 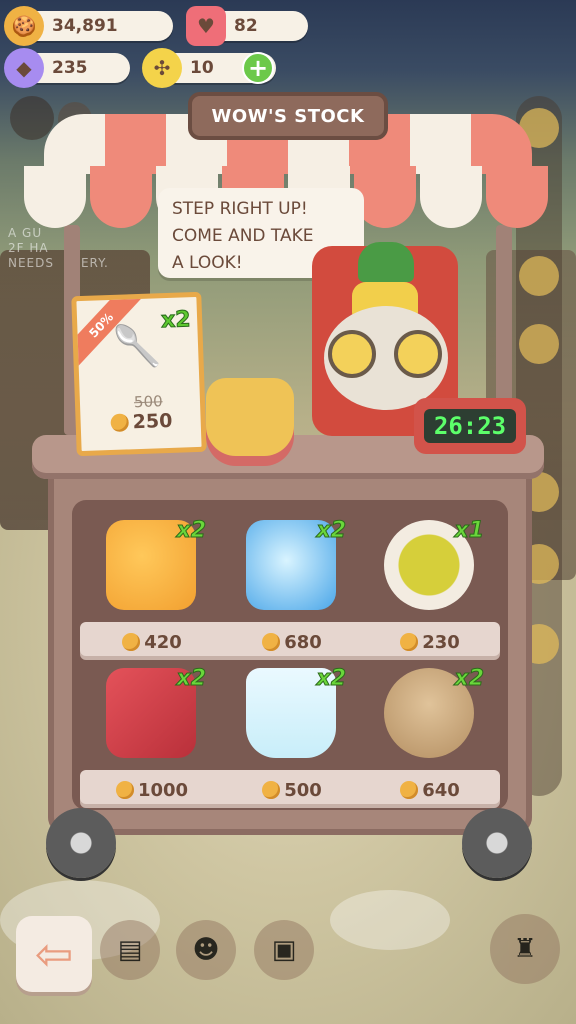 What do you see at coordinates (240, 209) in the screenshot?
I see `speech-line: STEP RIGHT UP!` at bounding box center [240, 209].